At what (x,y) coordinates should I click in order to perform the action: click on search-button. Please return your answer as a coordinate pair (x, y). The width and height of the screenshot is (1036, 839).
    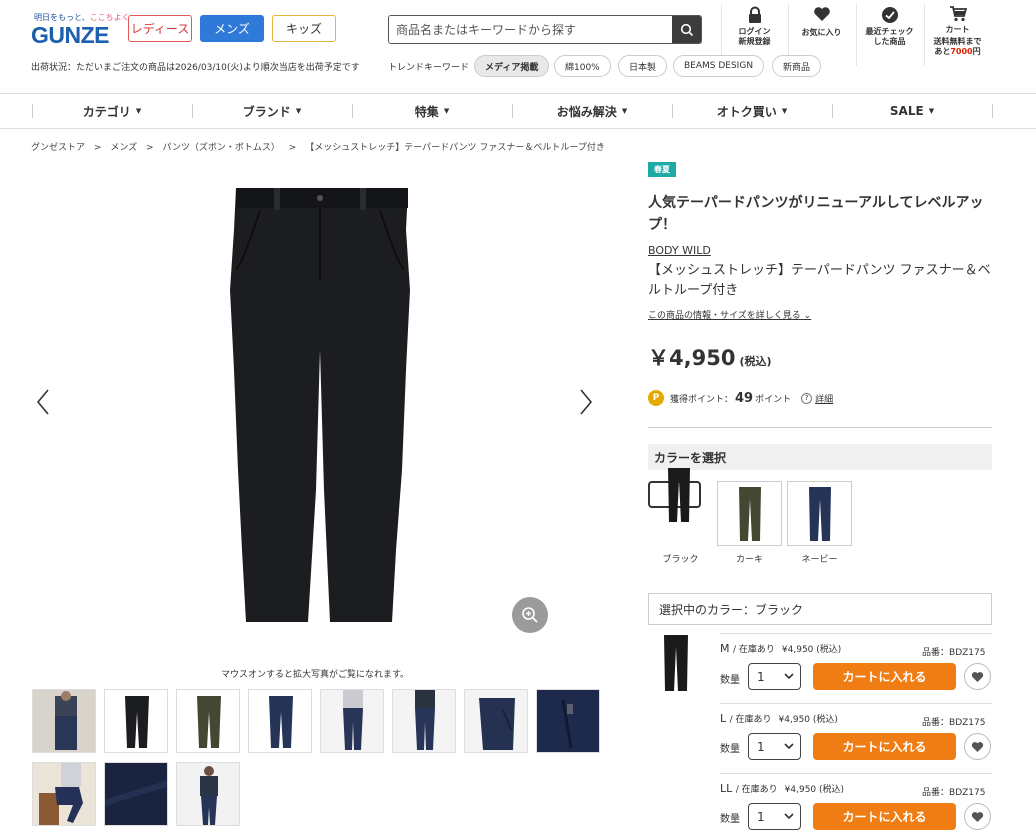
    Looking at the image, I should click on (686, 29).